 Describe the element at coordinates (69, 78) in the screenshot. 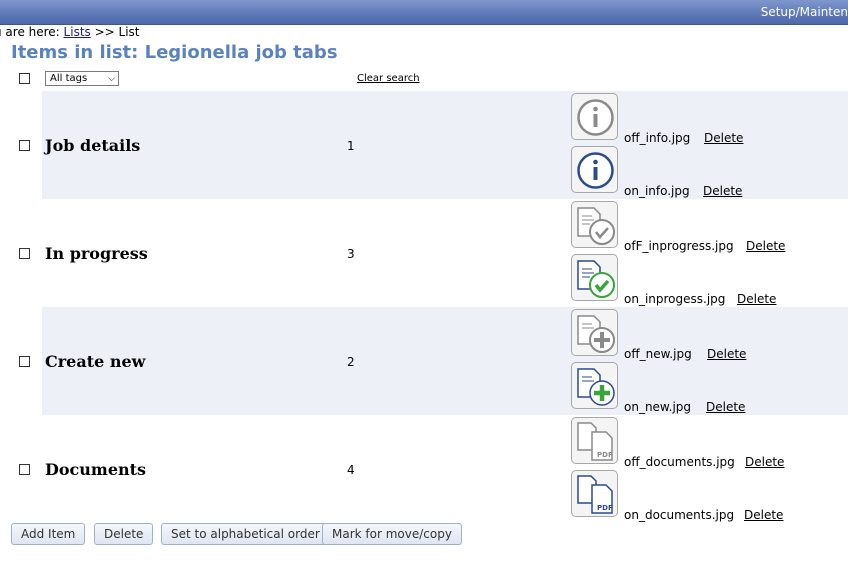

I see `tags-select-value: All tags` at that location.